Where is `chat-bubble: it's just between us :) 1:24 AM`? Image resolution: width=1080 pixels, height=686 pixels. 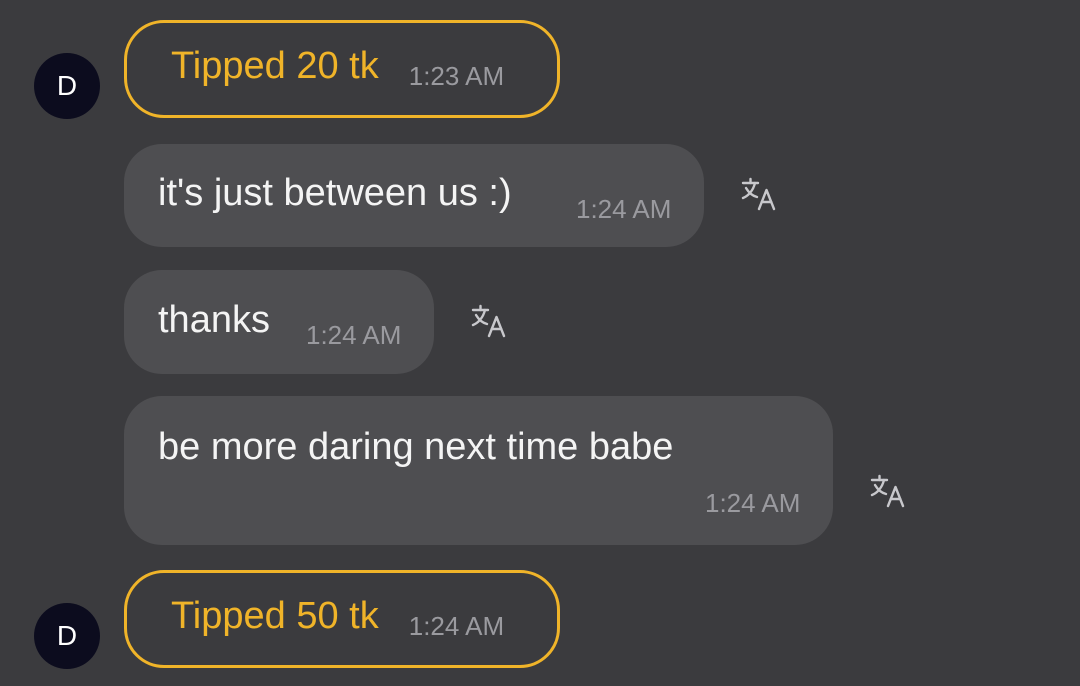 chat-bubble: it's just between us :) 1:24 AM is located at coordinates (414, 195).